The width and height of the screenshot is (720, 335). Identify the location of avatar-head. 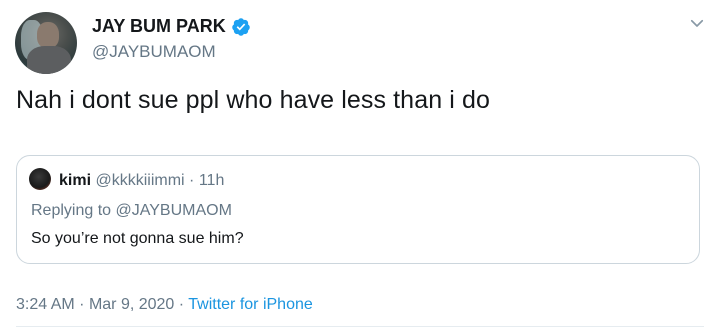
(48, 35).